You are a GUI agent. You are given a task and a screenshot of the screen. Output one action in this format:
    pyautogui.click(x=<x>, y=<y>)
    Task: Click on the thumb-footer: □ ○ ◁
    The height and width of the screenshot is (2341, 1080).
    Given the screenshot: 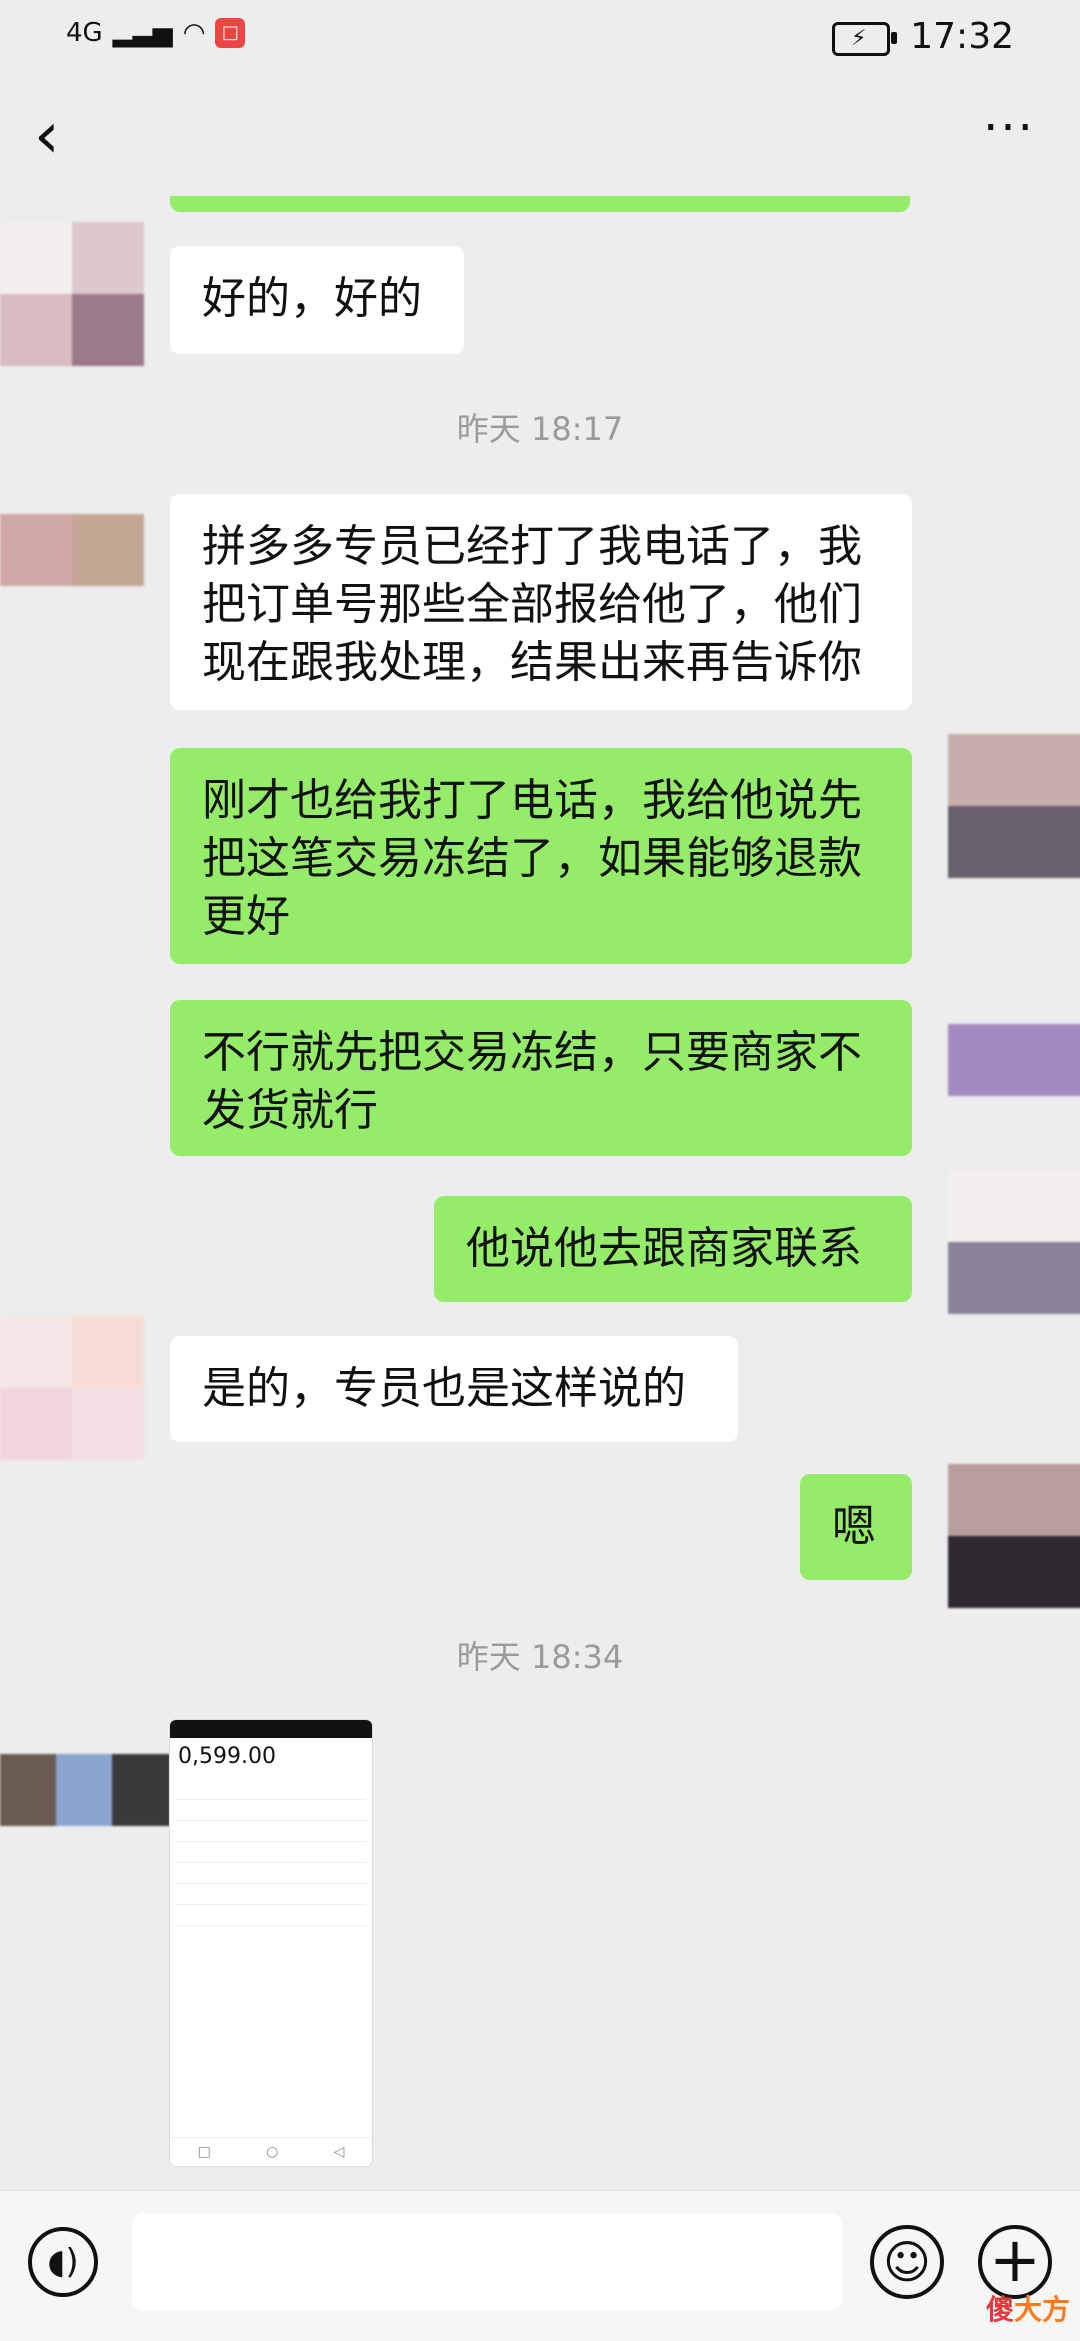 What is the action you would take?
    pyautogui.click(x=271, y=2151)
    